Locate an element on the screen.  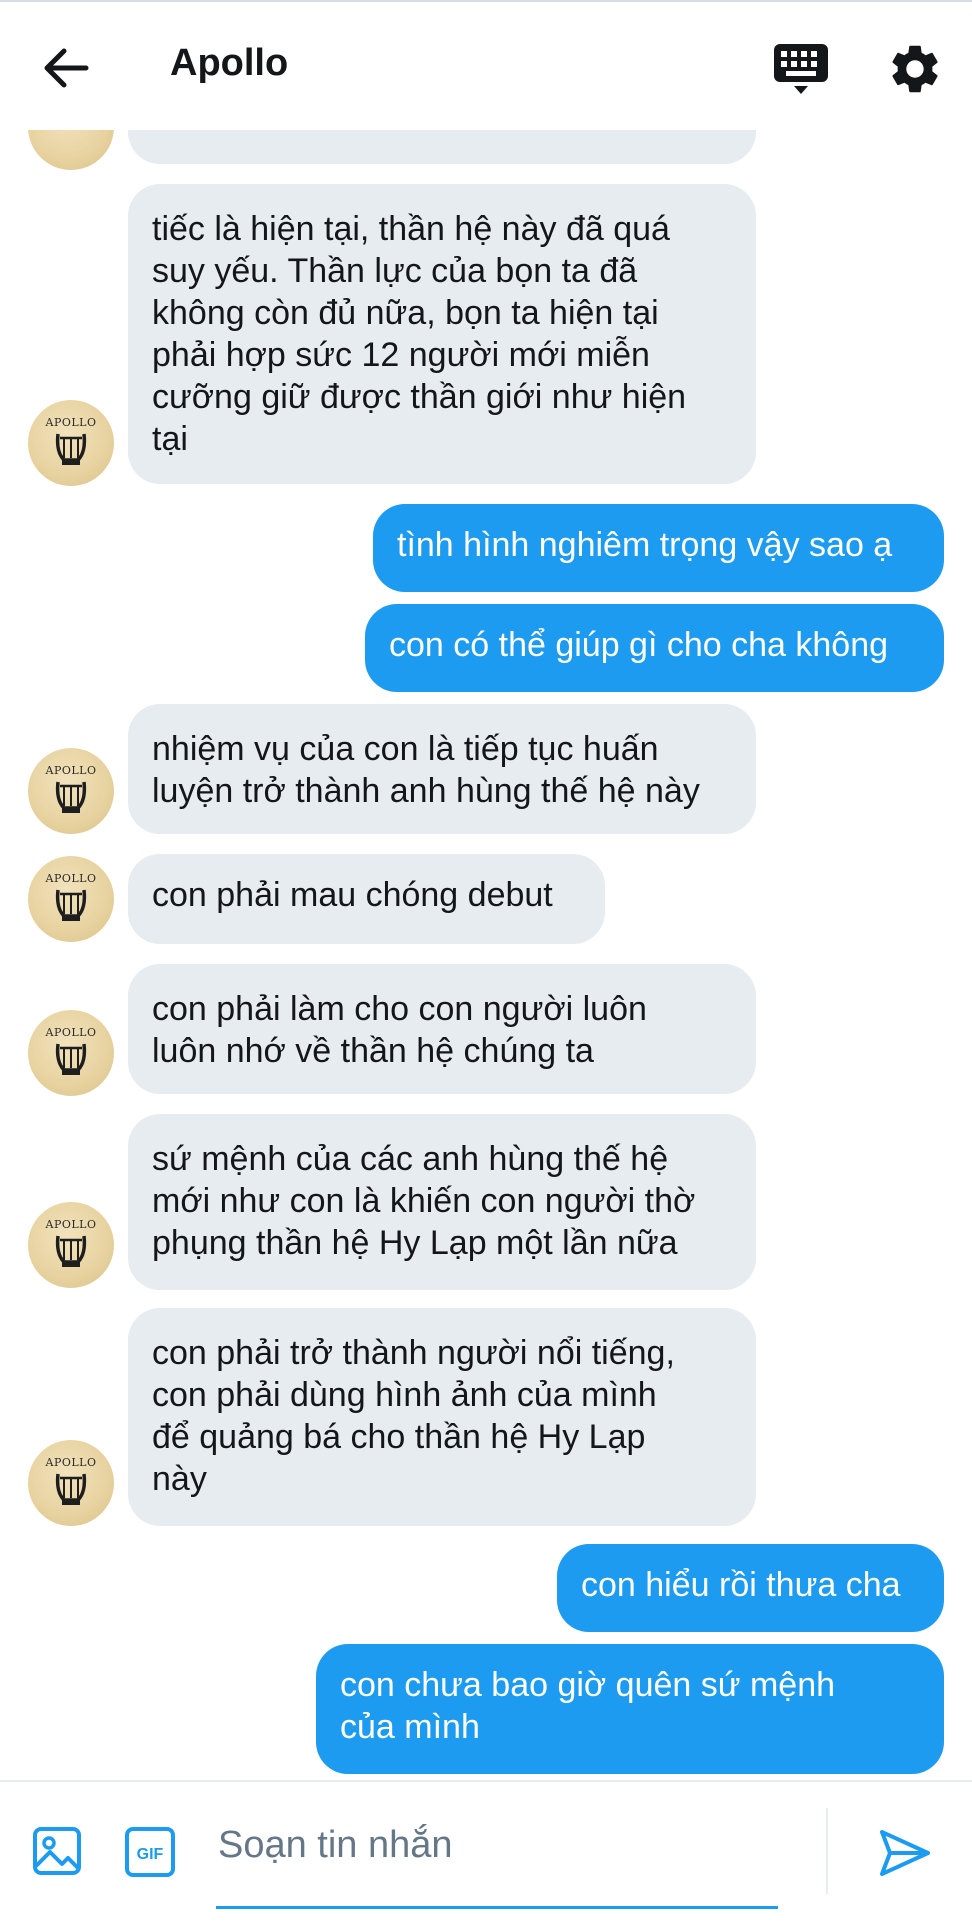
settings-button is located at coordinates (915, 69).